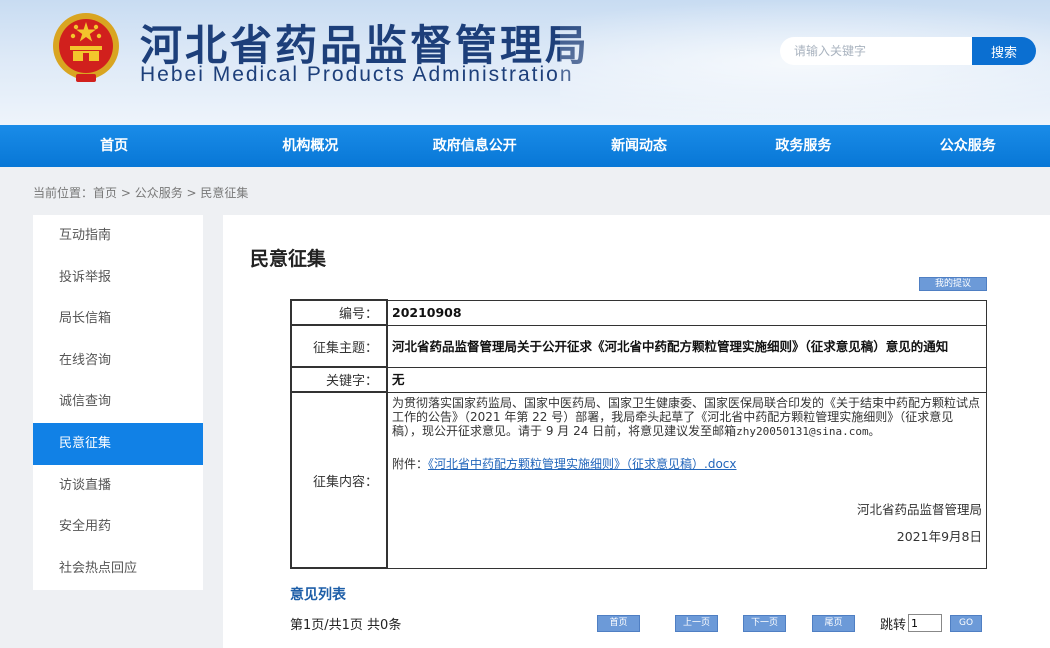  I want to click on pager-prev-button: 上一页, so click(696, 623).